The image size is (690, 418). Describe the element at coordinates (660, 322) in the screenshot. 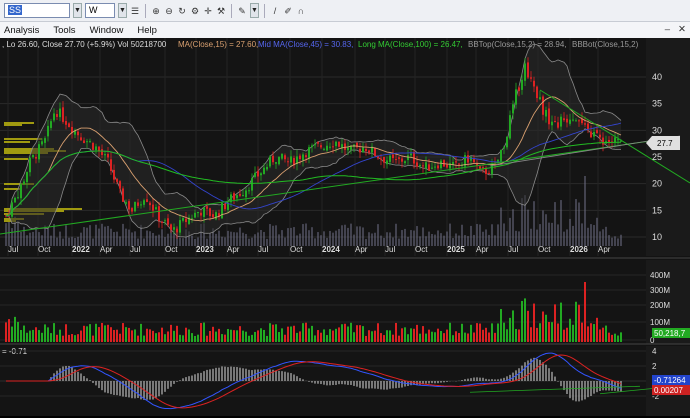

I see `volume-tick-label: 100M` at that location.